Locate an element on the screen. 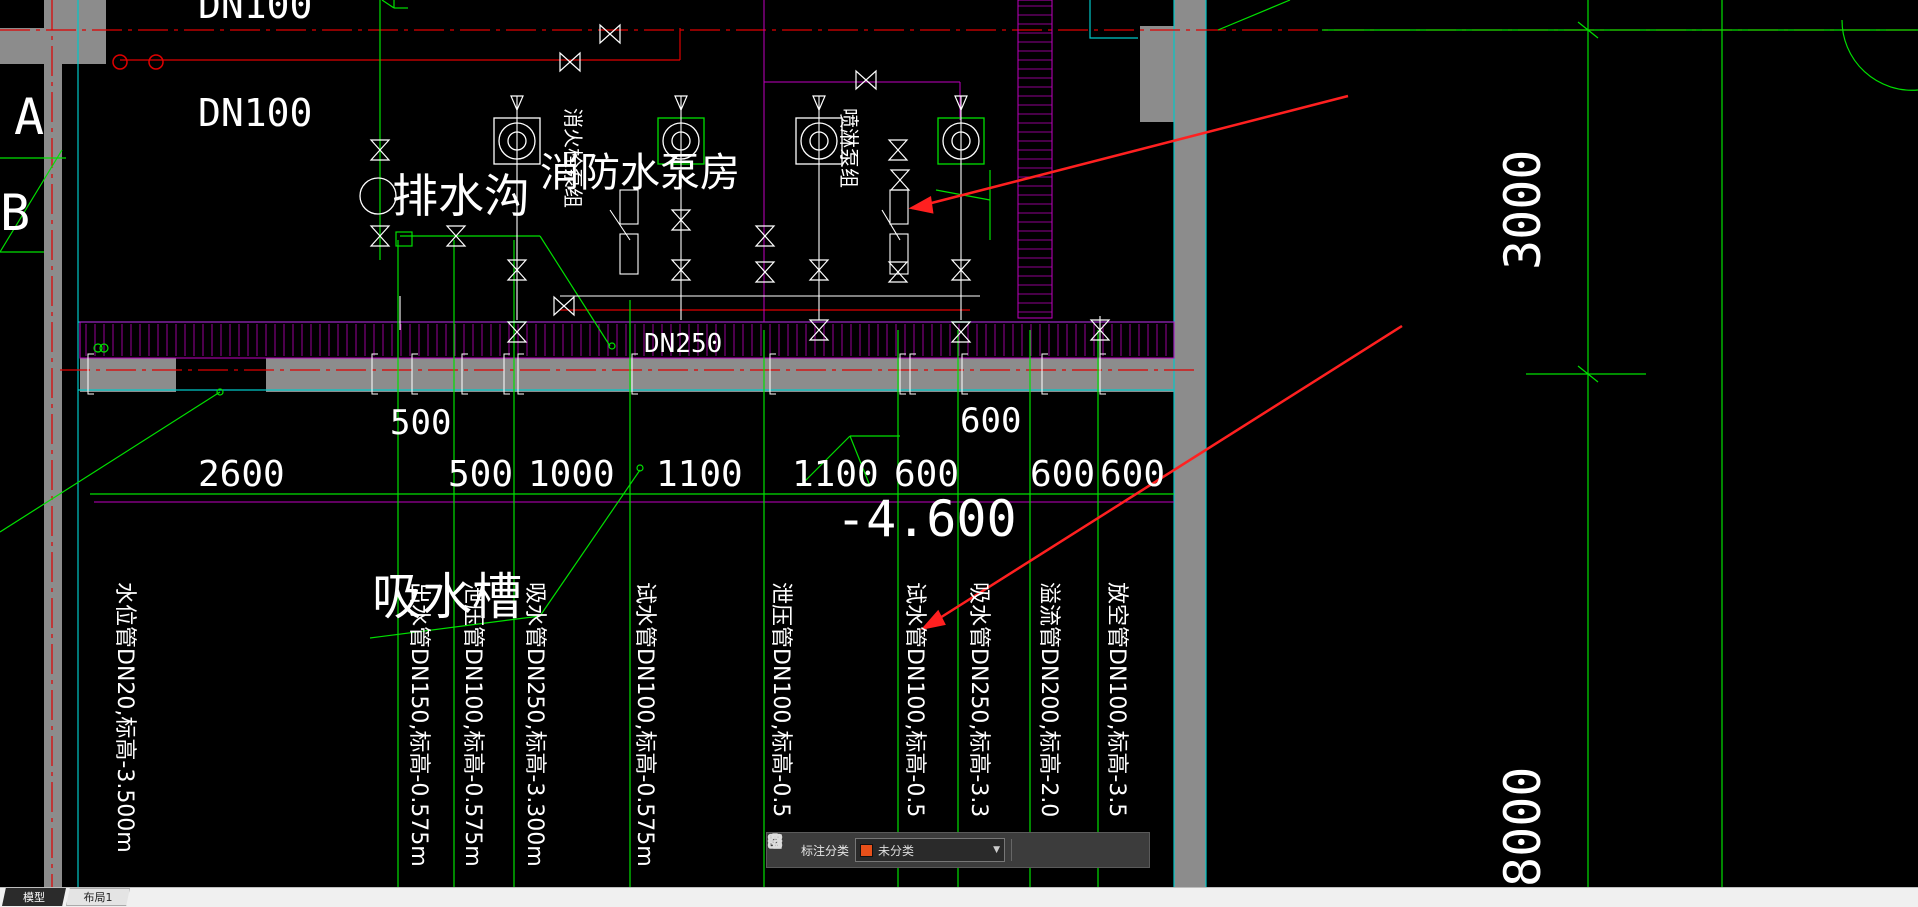 The width and height of the screenshot is (1918, 907). dim-right-3000: 3000 is located at coordinates (1523, 210).